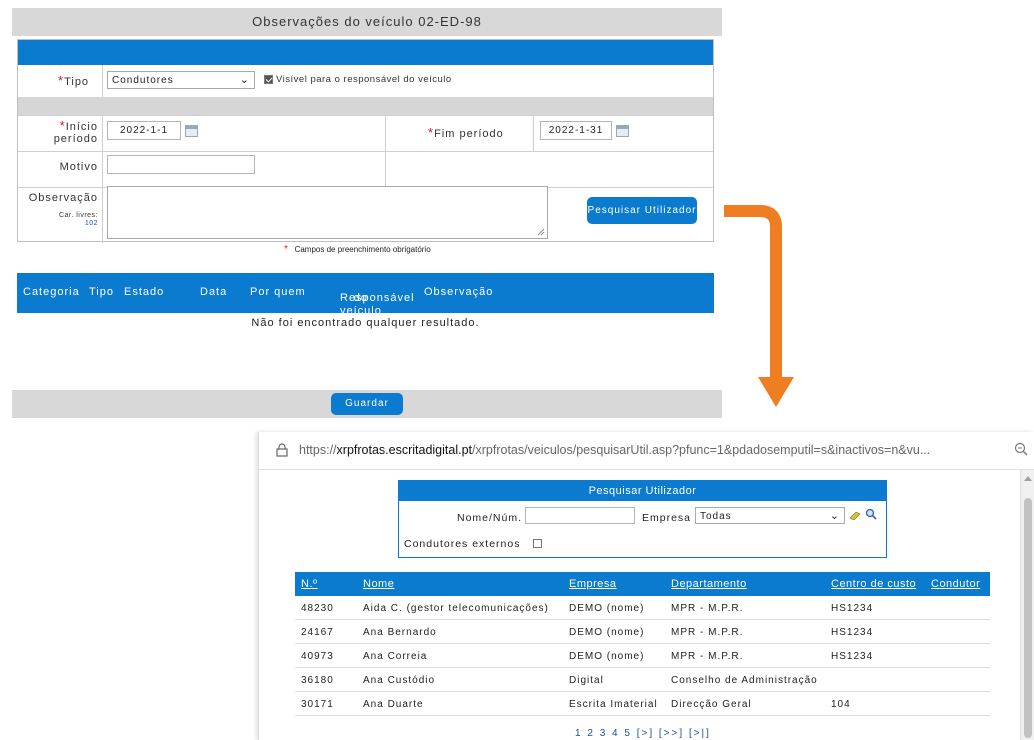 Image resolution: width=1034 pixels, height=740 pixels. Describe the element at coordinates (317, 608) in the screenshot. I see `cell-num: 48230` at that location.